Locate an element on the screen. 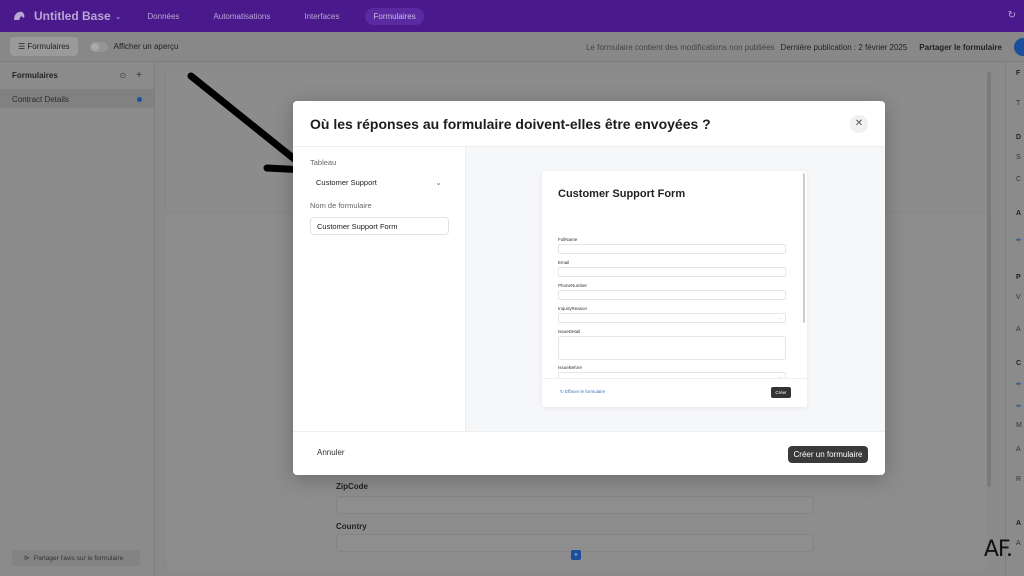 The image size is (1024, 576). nav-data: Données is located at coordinates (163, 16).